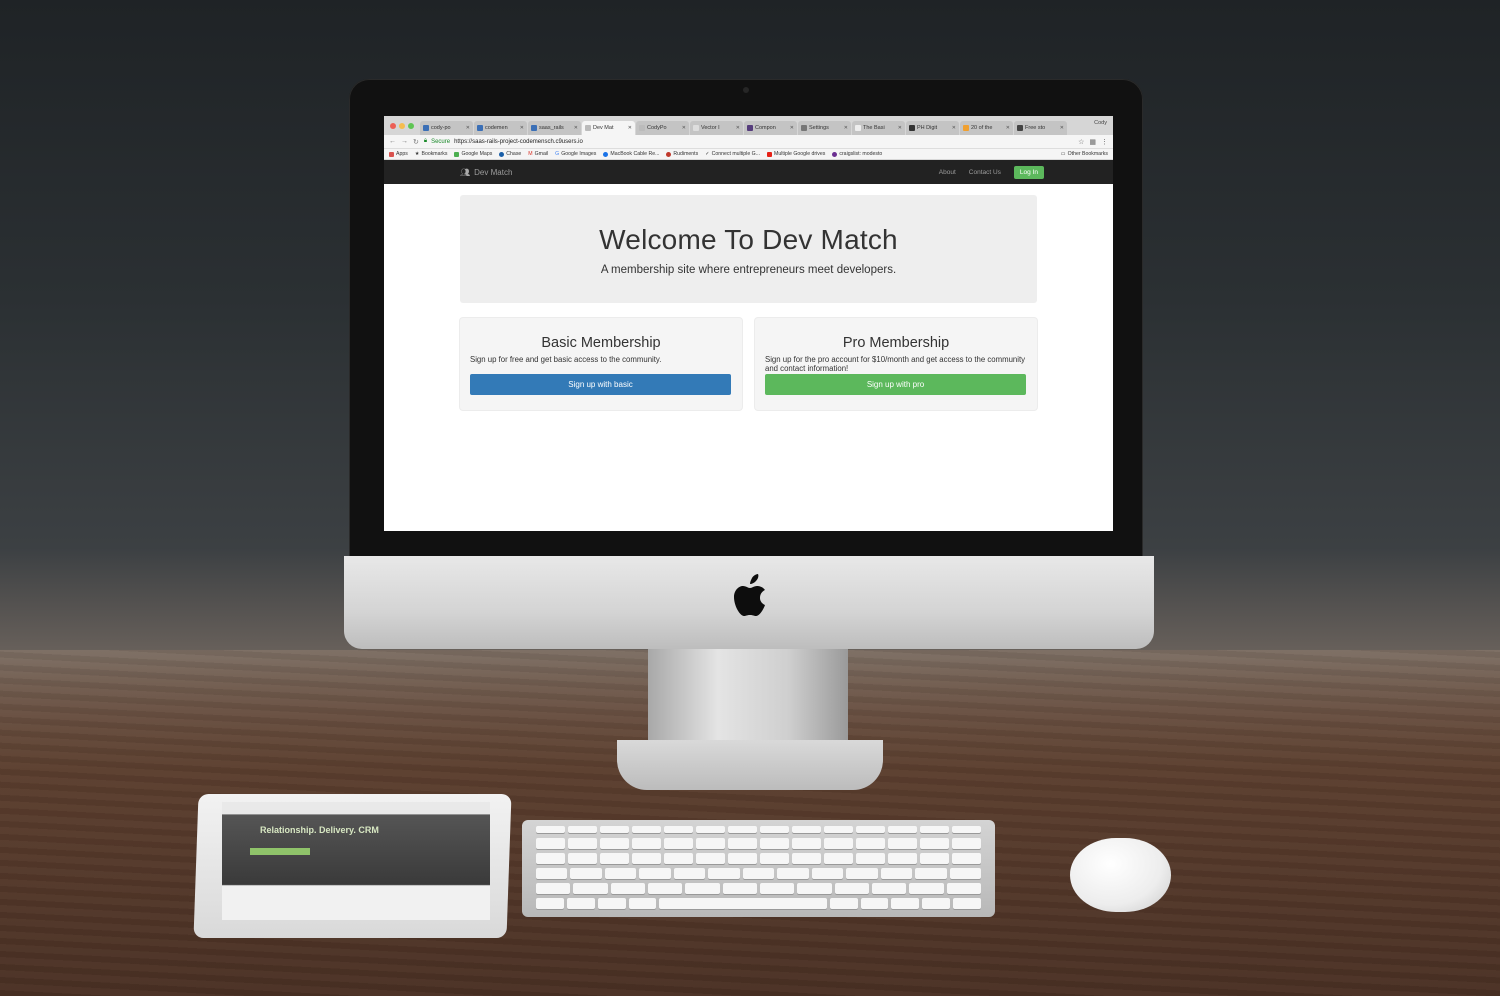 The image size is (1500, 996). I want to click on reload-icon: ↻, so click(416, 142).